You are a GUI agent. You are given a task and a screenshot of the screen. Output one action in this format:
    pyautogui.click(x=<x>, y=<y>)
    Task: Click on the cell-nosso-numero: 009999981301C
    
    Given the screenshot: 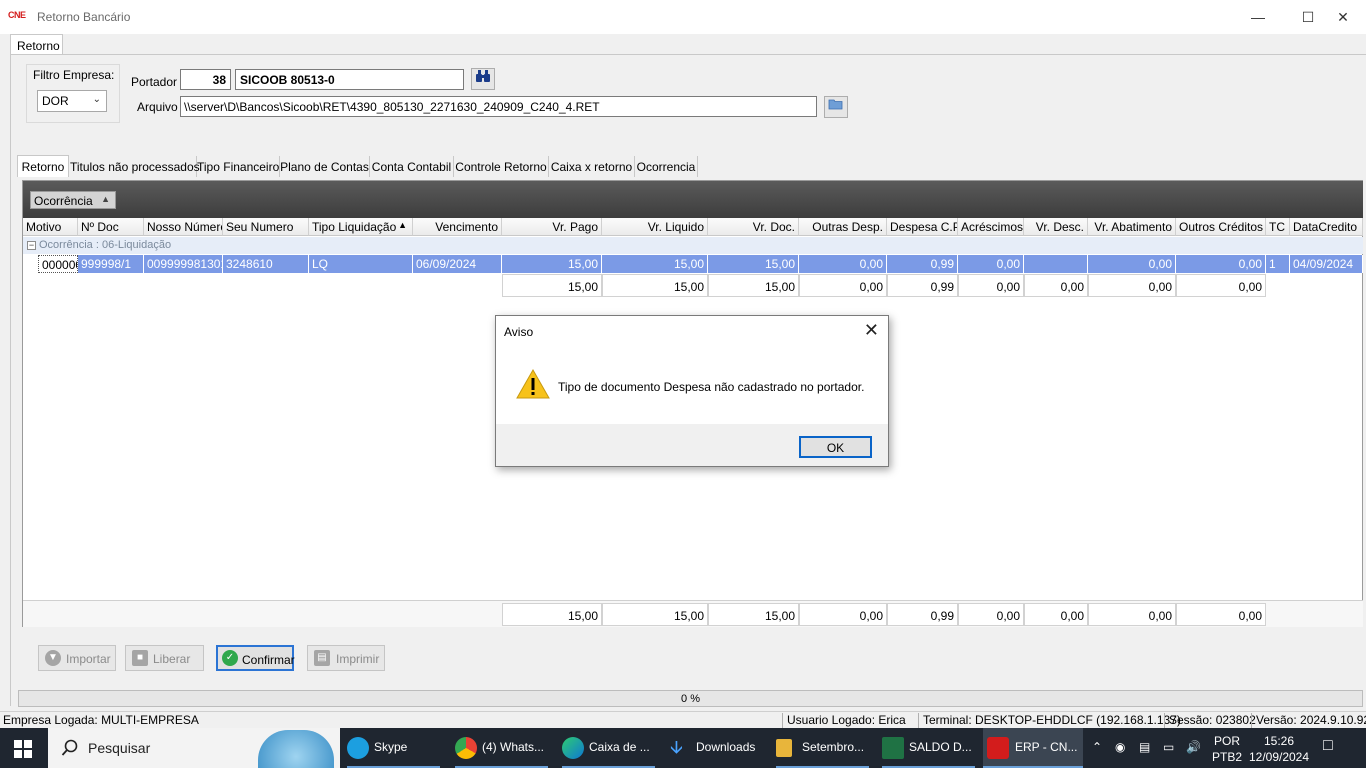 What is the action you would take?
    pyautogui.click(x=183, y=264)
    